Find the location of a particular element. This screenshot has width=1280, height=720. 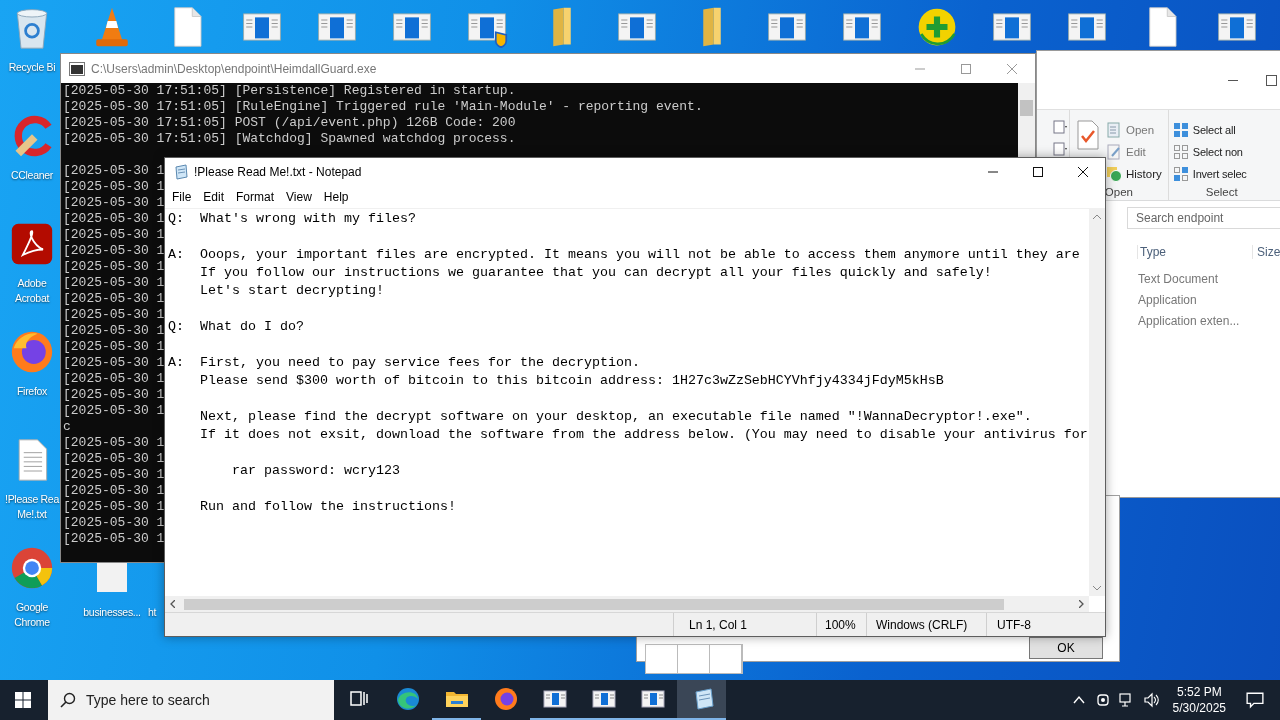

icon-label: !Please Rea is located at coordinates (32, 499).